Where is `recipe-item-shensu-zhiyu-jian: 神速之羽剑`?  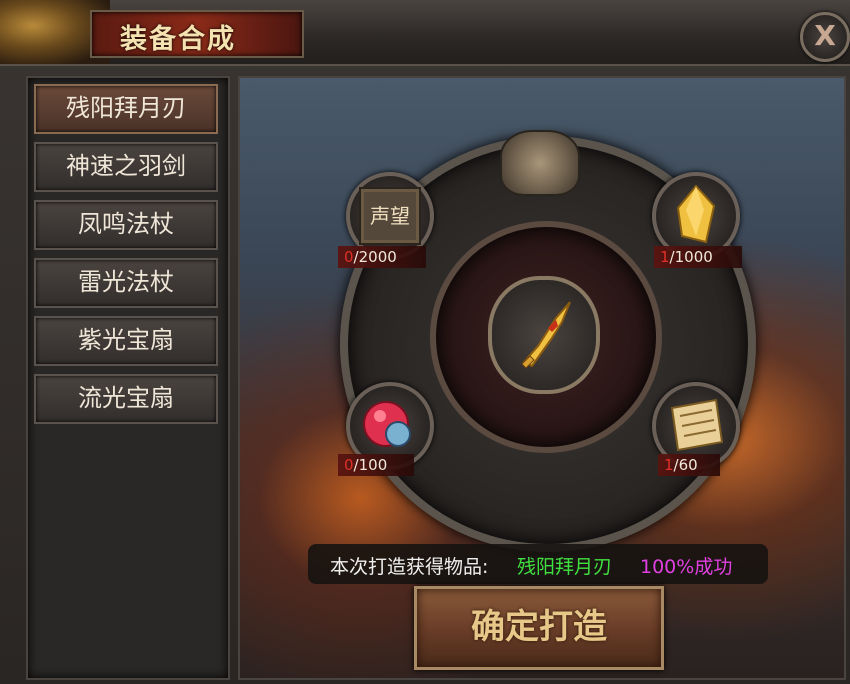 recipe-item-shensu-zhiyu-jian: 神速之羽剑 is located at coordinates (126, 167).